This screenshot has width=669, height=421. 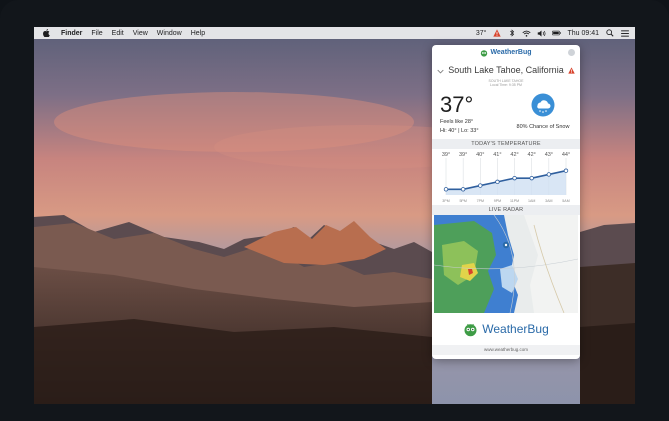 What do you see at coordinates (497, 201) in the screenshot?
I see `chart-tick-label: 9PM` at bounding box center [497, 201].